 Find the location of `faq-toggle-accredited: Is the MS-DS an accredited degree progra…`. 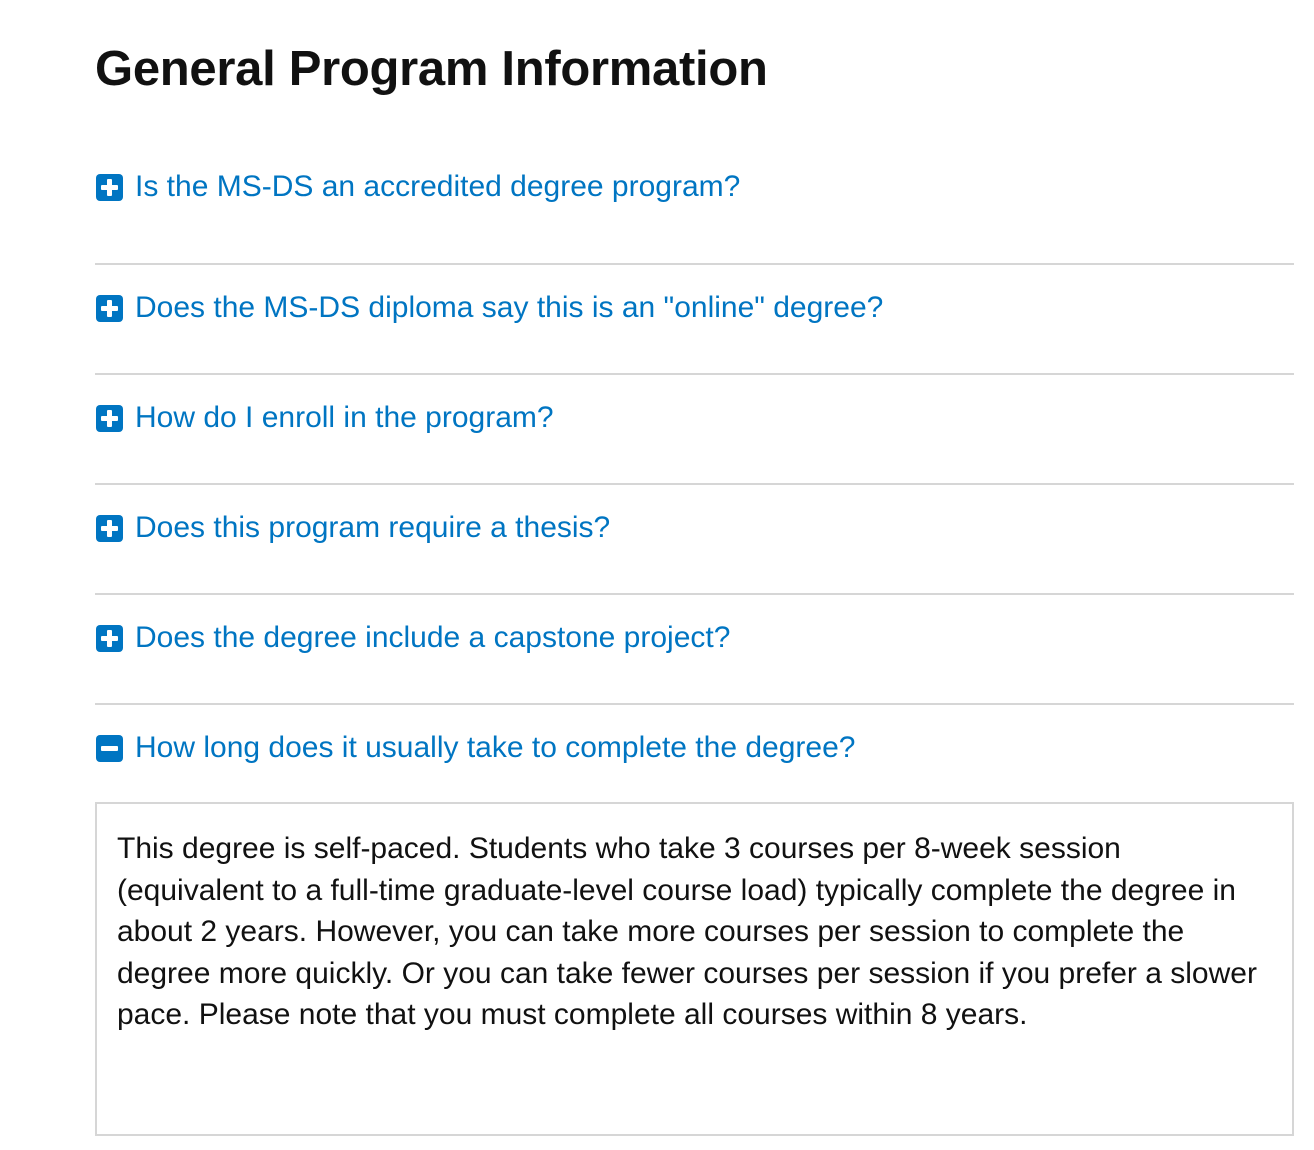

faq-toggle-accredited: Is the MS-DS an accredited degree progra… is located at coordinates (417, 187).